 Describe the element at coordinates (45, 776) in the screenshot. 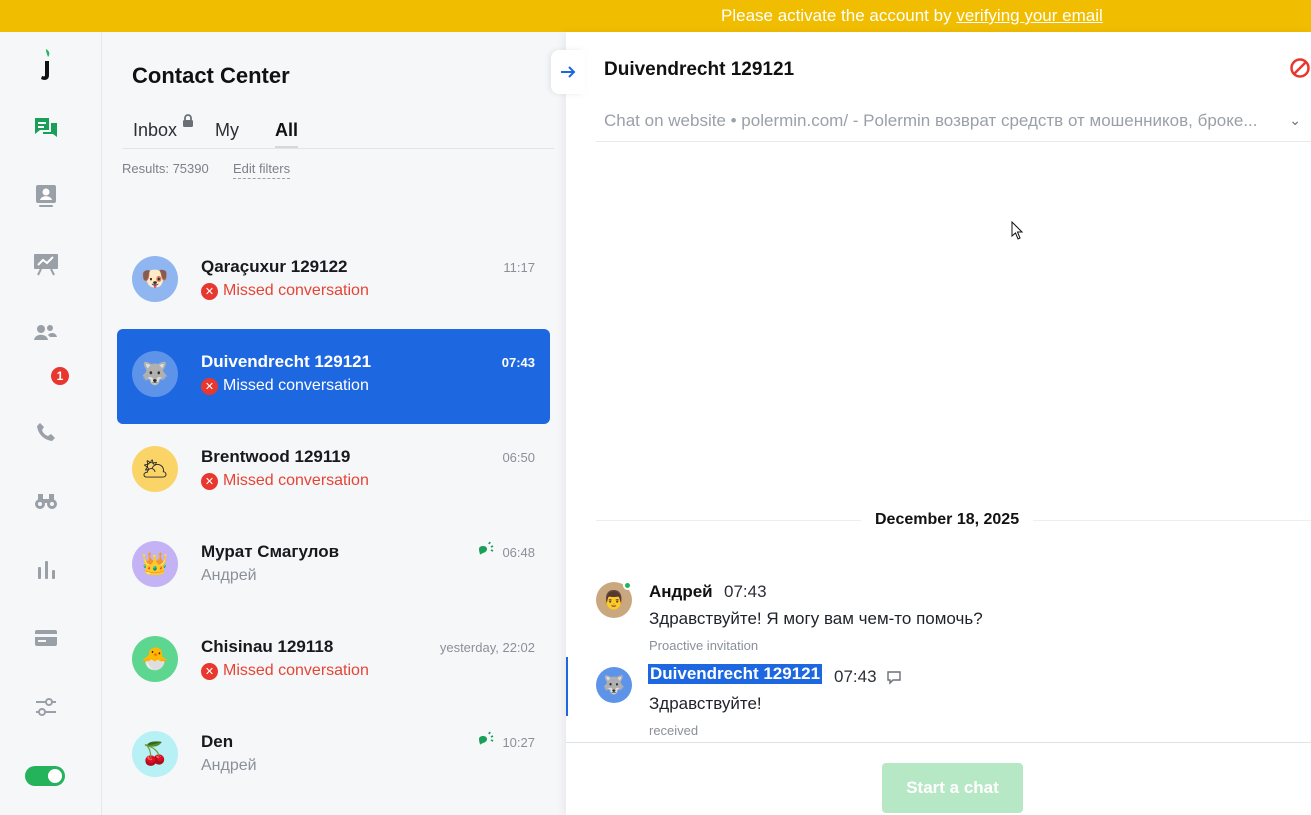

I see `status-toggle` at that location.